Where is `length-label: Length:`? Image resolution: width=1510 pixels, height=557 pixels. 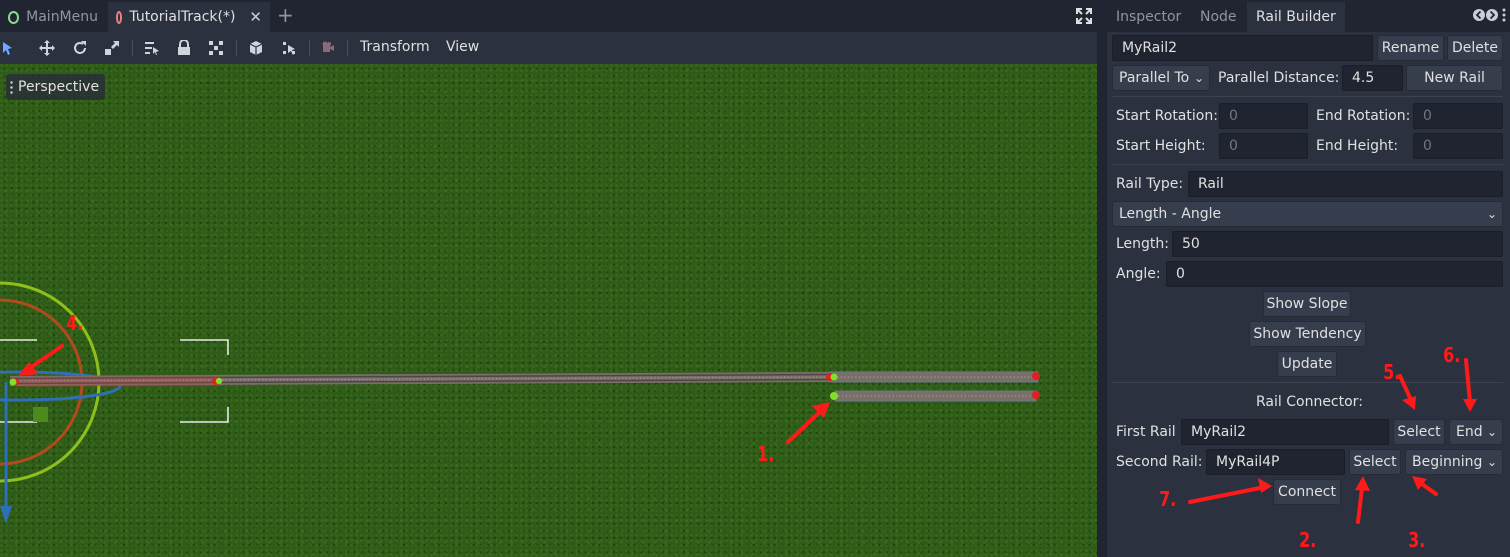
length-label: Length: is located at coordinates (1143, 244).